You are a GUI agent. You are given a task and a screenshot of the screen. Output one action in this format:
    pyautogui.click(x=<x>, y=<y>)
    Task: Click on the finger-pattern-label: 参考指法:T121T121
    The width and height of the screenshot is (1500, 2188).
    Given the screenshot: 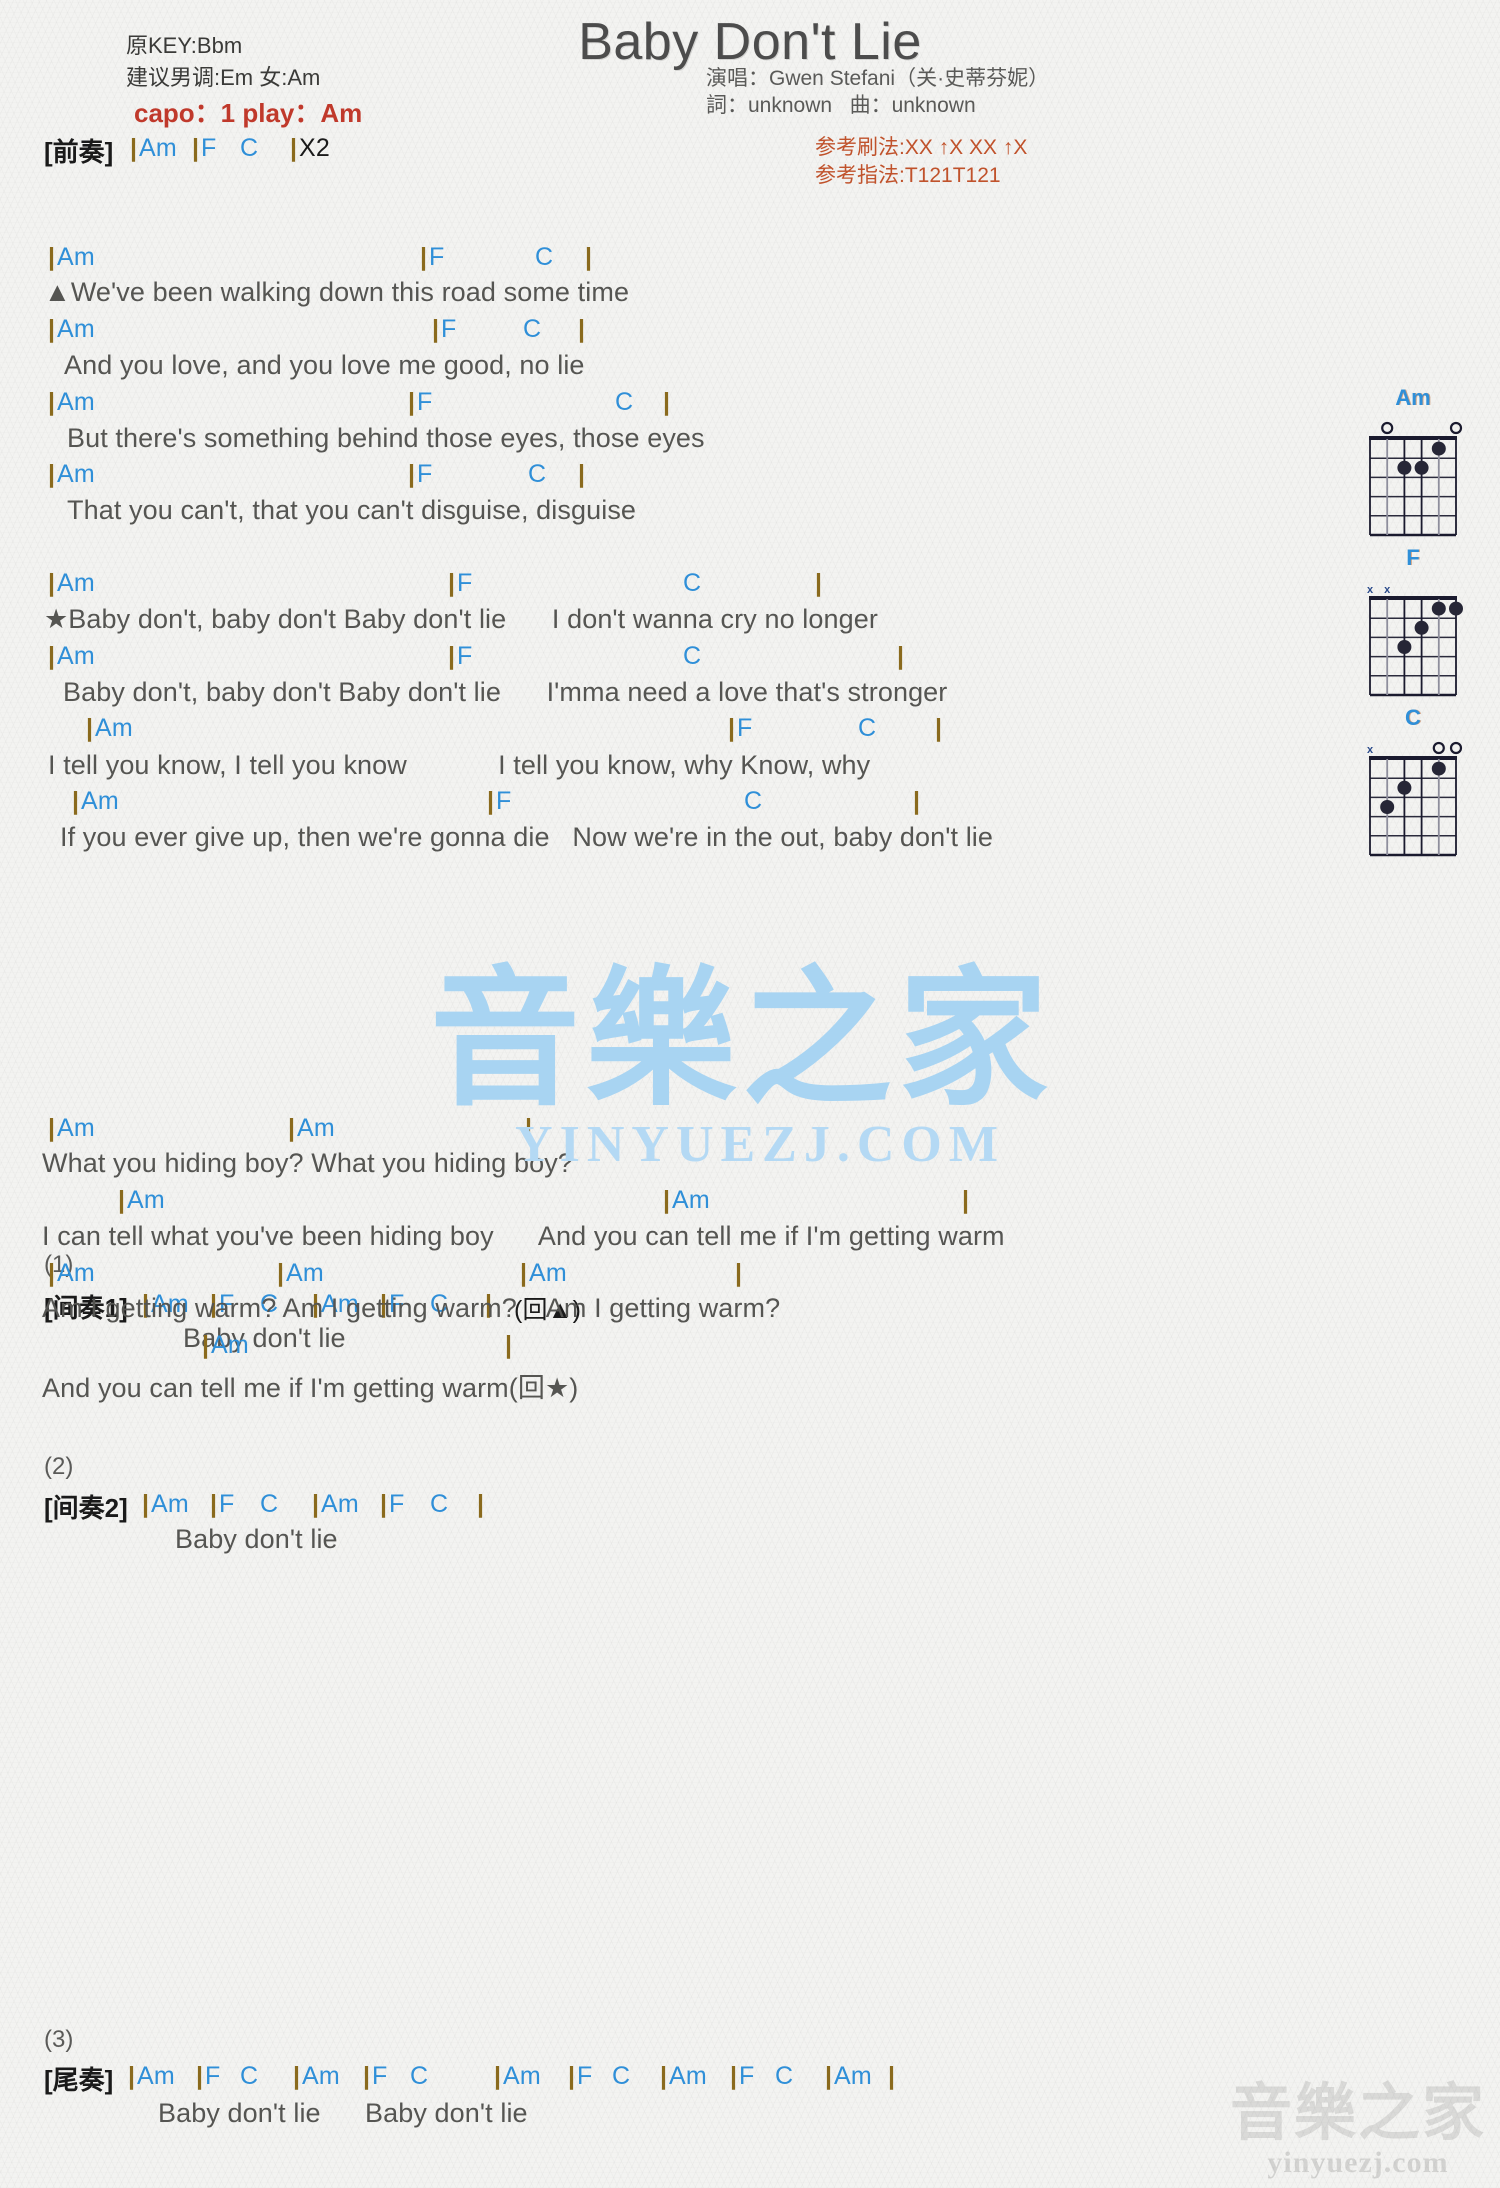 What is the action you would take?
    pyautogui.click(x=908, y=175)
    